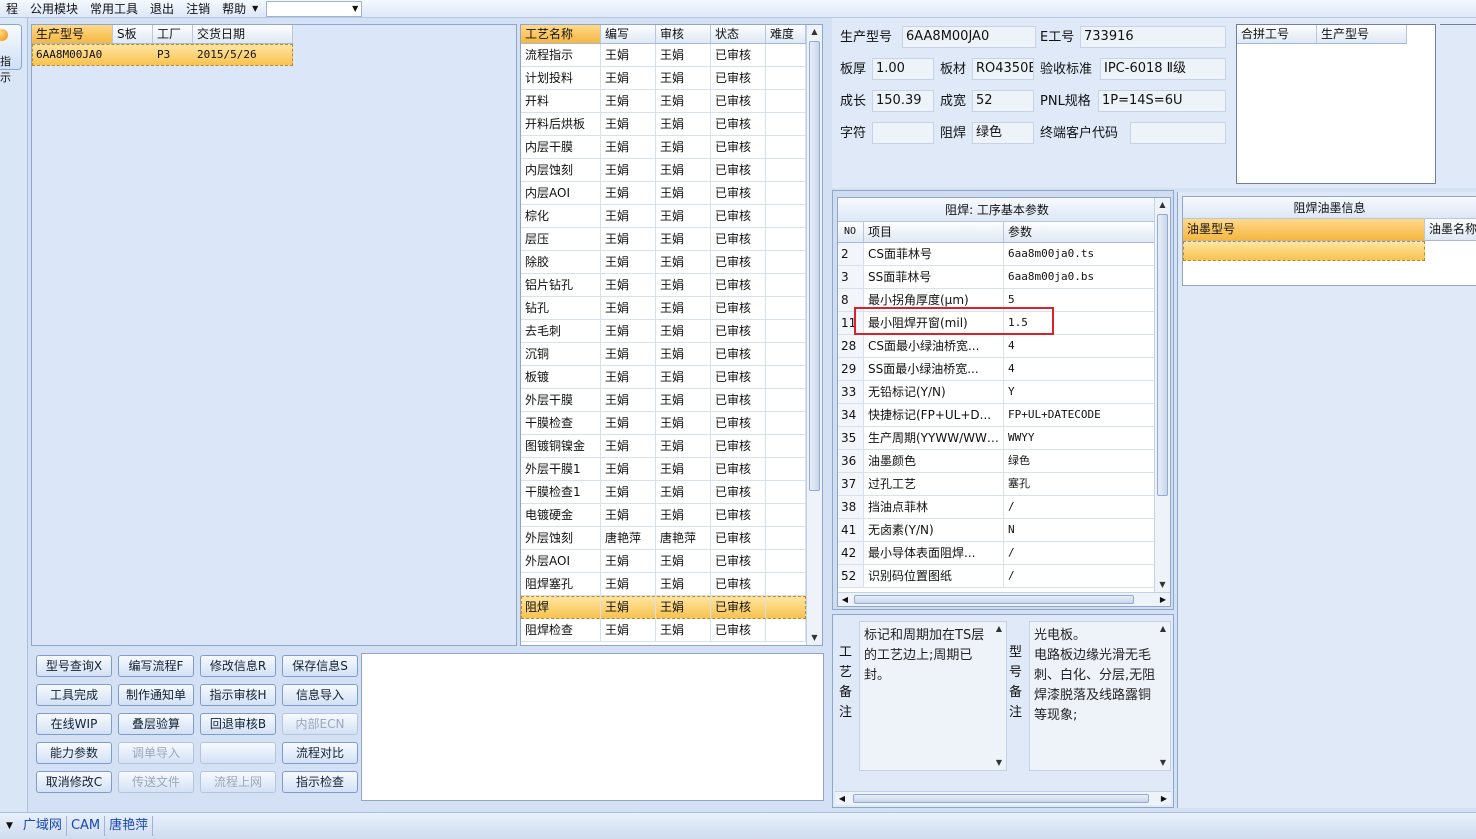  What do you see at coordinates (1003, 101) in the screenshot?
I see `field-width: 52` at bounding box center [1003, 101].